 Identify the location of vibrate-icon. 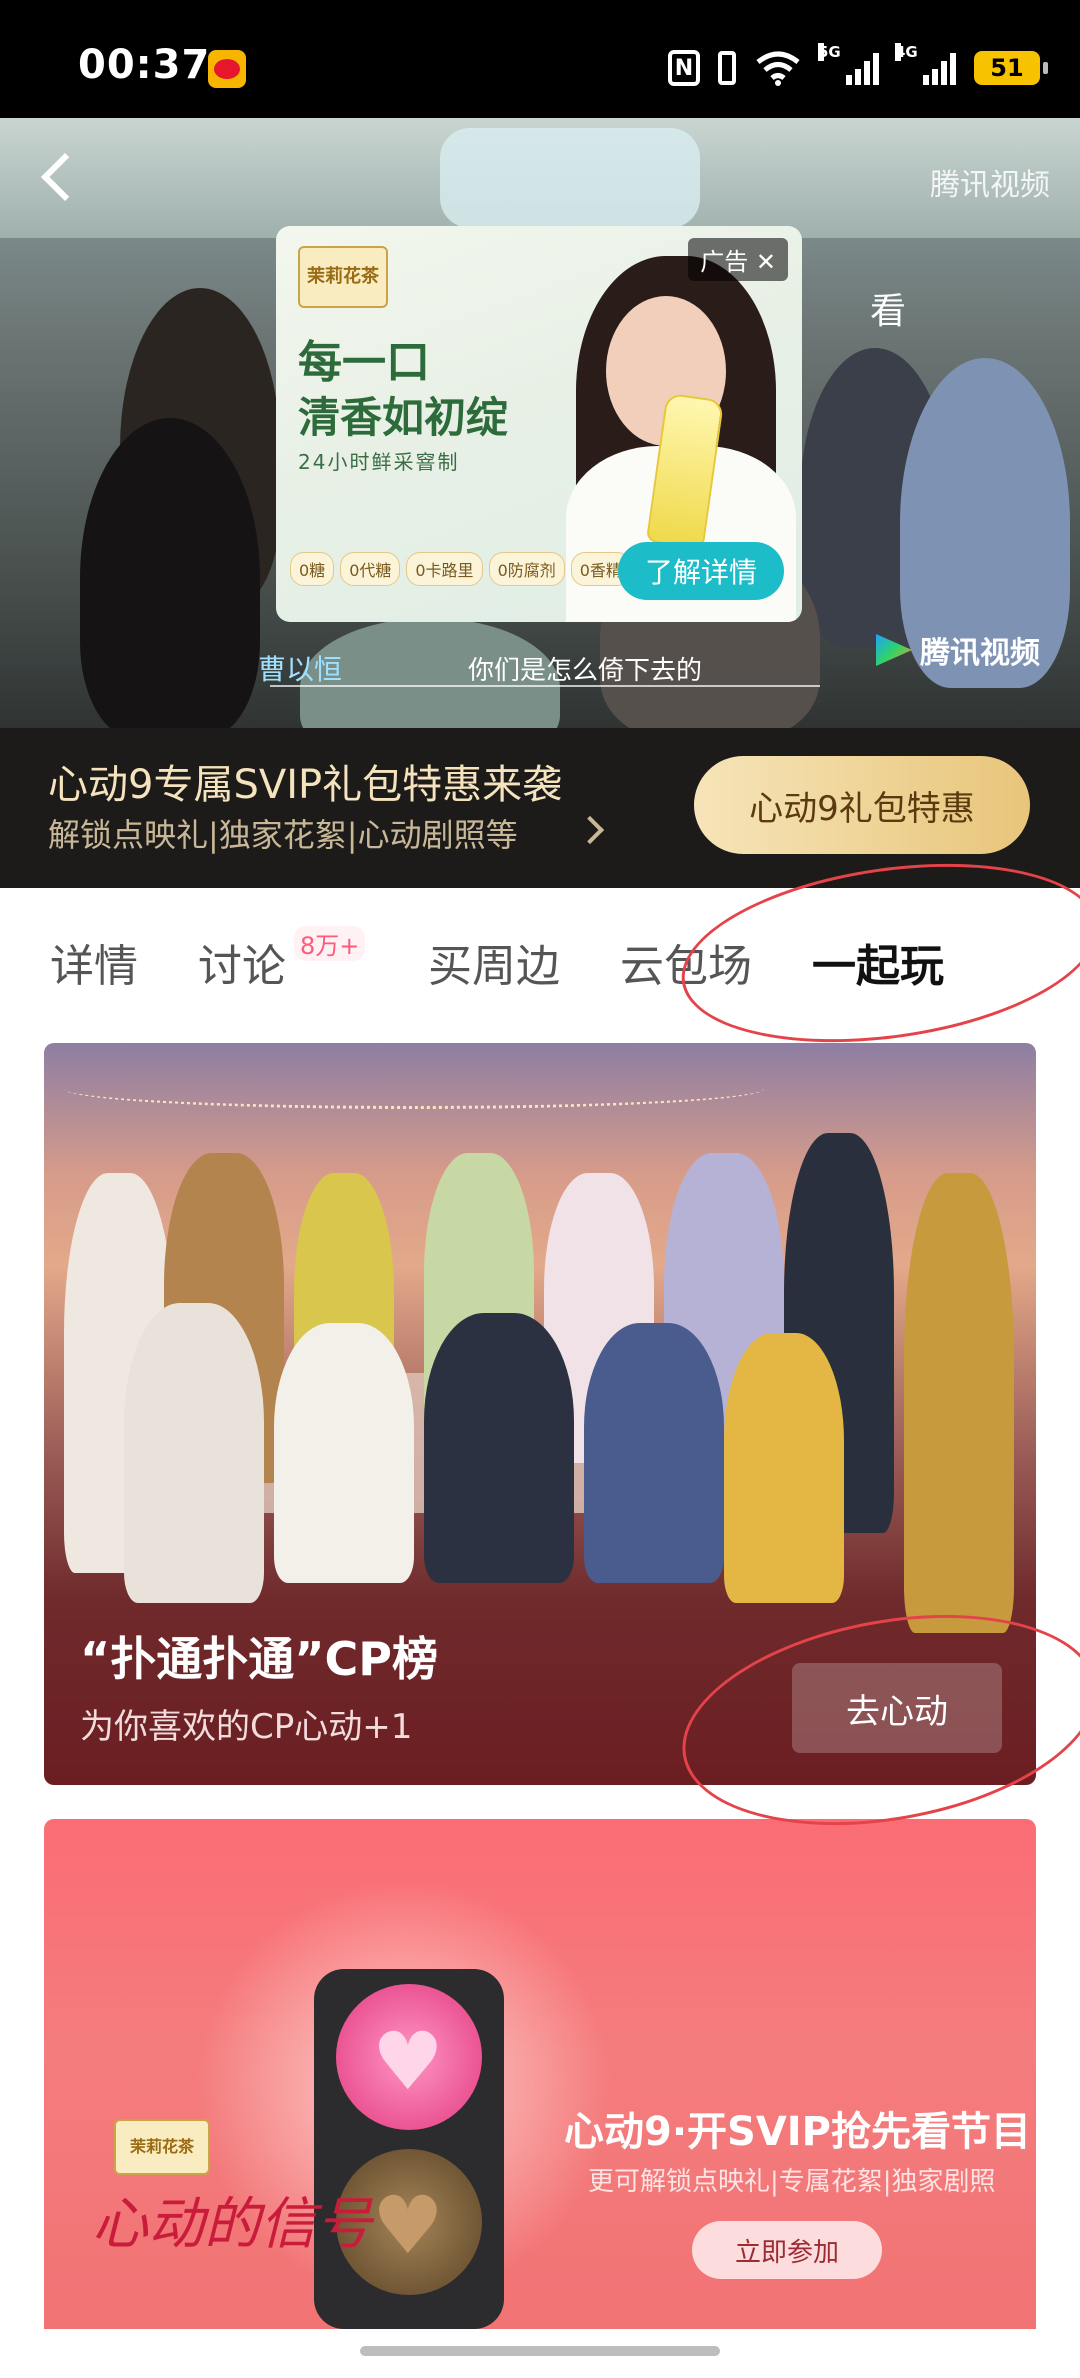
(727, 68).